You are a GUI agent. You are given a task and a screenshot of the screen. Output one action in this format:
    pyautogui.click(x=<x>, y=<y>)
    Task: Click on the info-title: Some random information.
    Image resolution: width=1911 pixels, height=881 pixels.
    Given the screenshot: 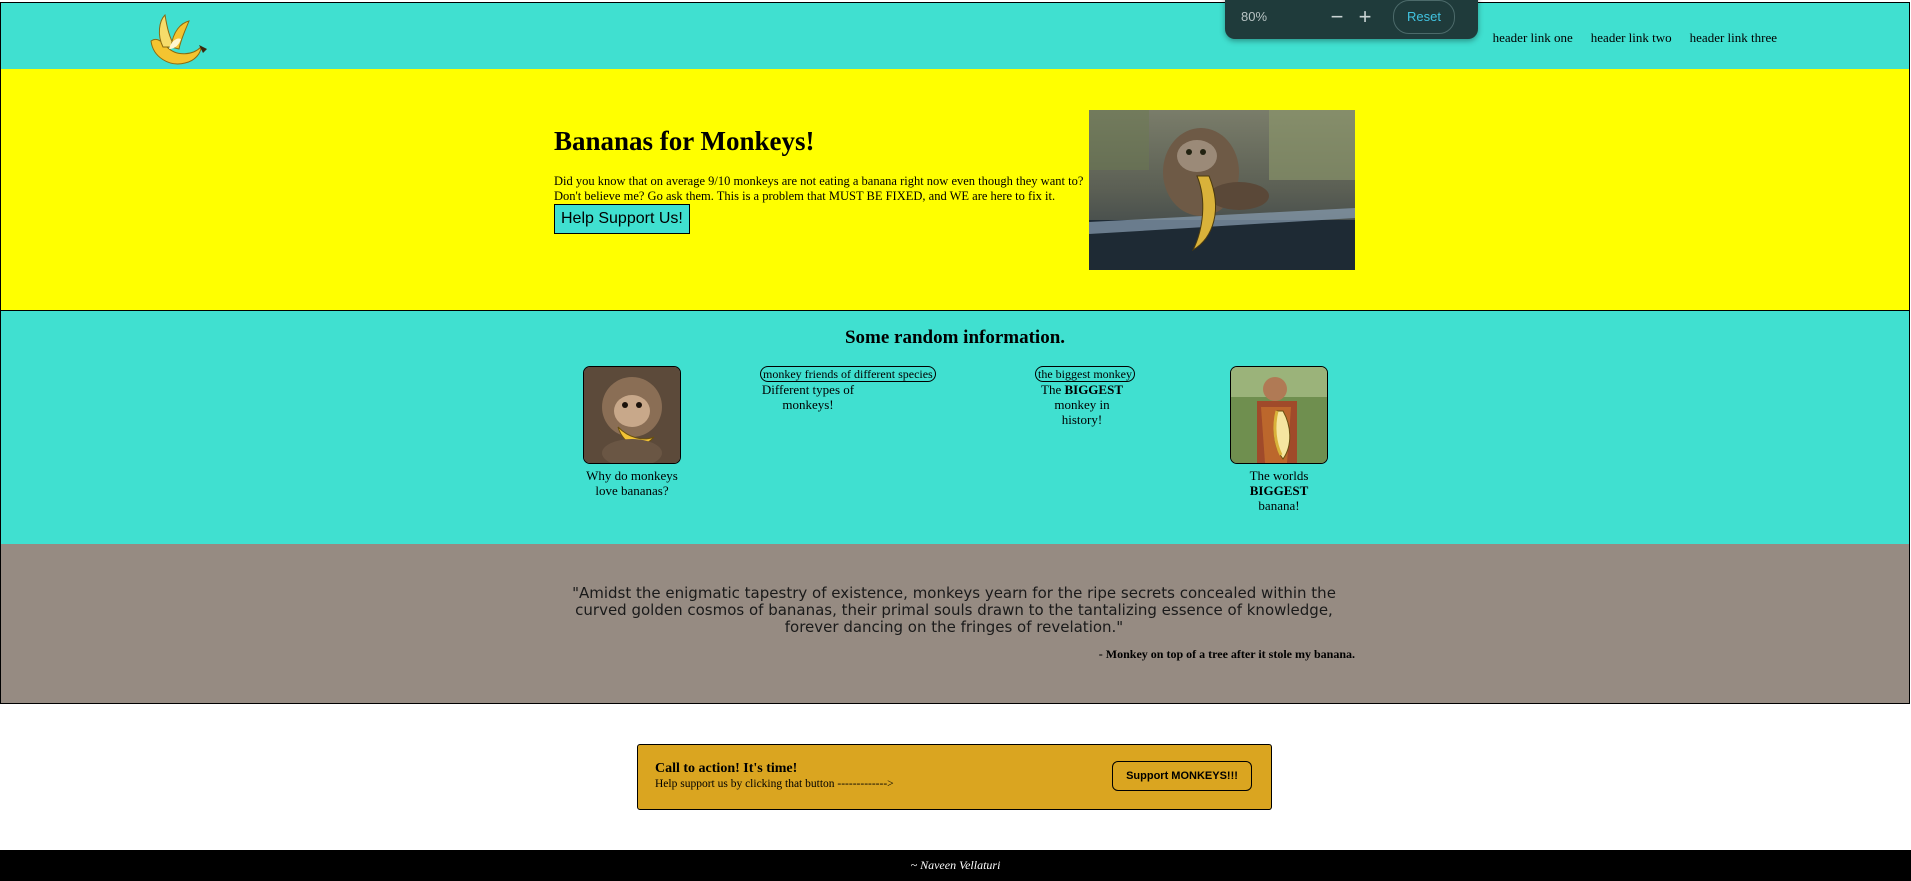 What is the action you would take?
    pyautogui.click(x=955, y=337)
    